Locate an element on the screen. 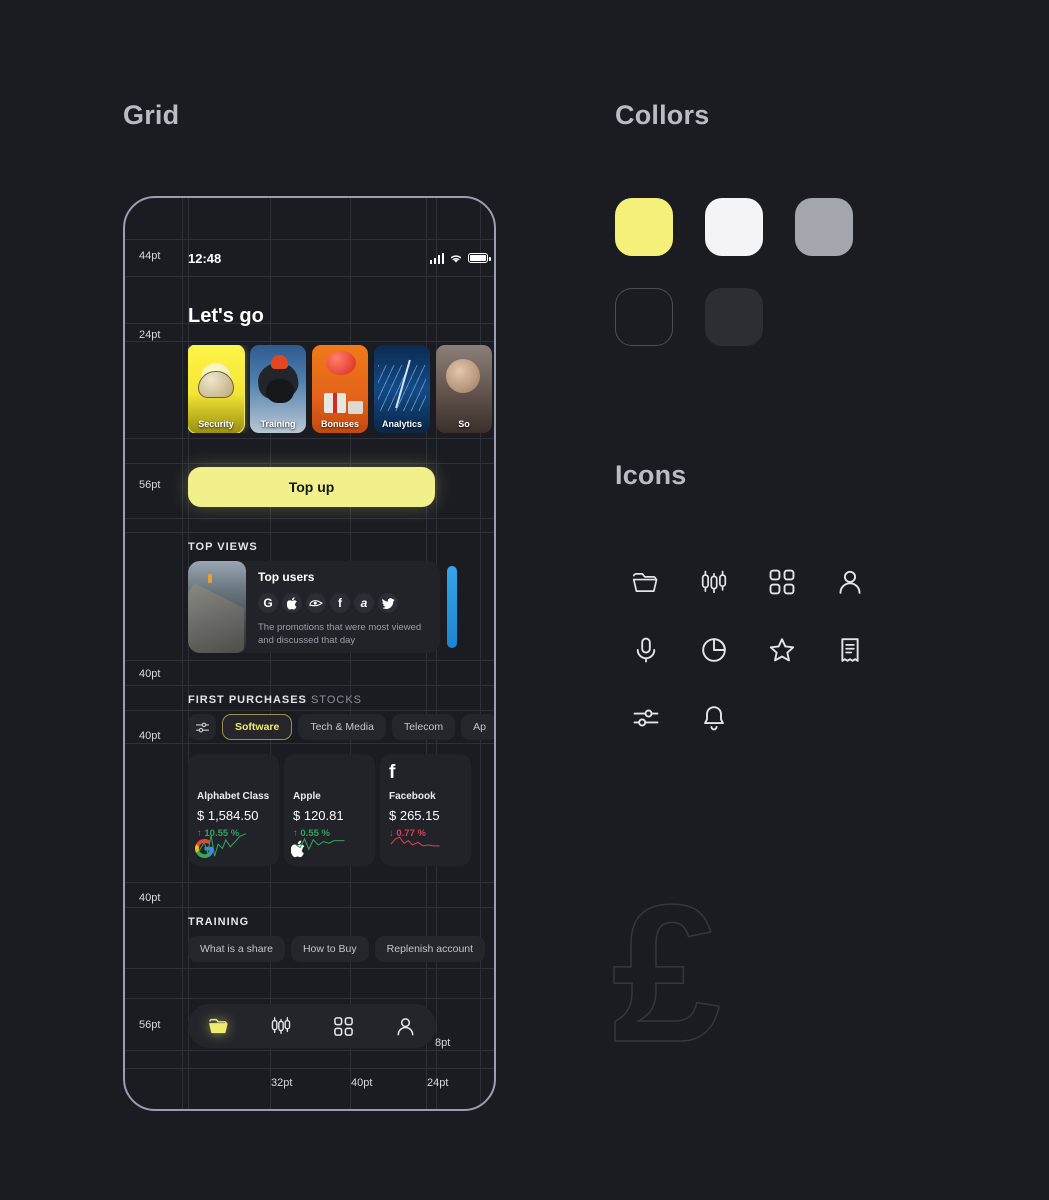 This screenshot has width=1049, height=1200. stock-card-alphabet: Alphabet Class $ 1,584.50 ↑ 10.55 % is located at coordinates (233, 810).